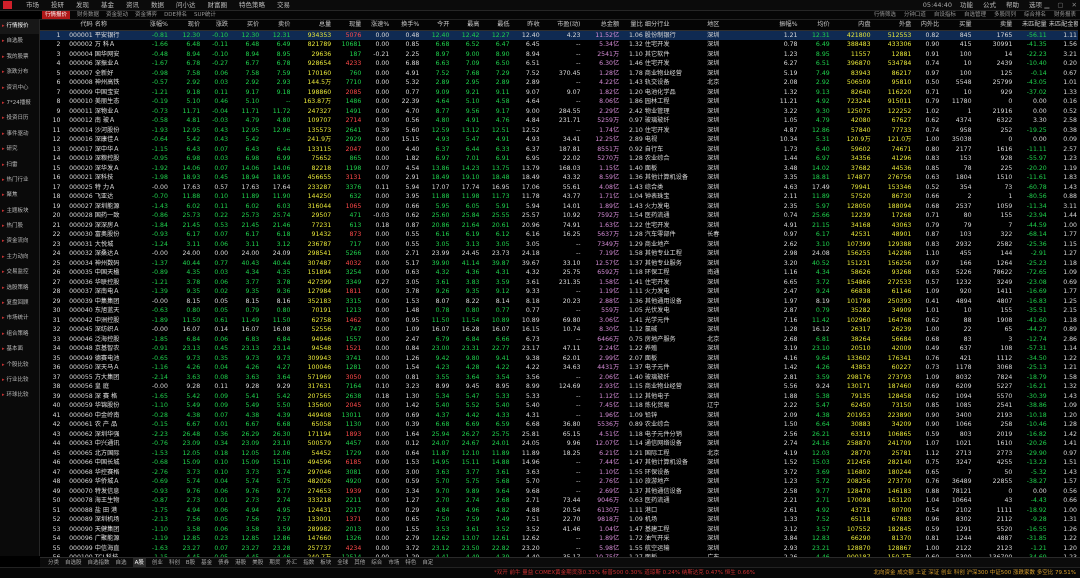 The image size is (1080, 578). I want to click on column-header: 涨幅%, so click(153, 25).